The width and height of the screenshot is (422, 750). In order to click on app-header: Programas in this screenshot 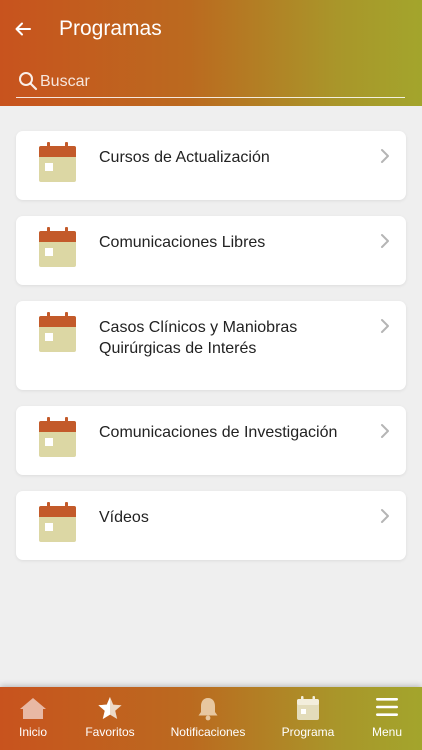, I will do `click(211, 53)`.